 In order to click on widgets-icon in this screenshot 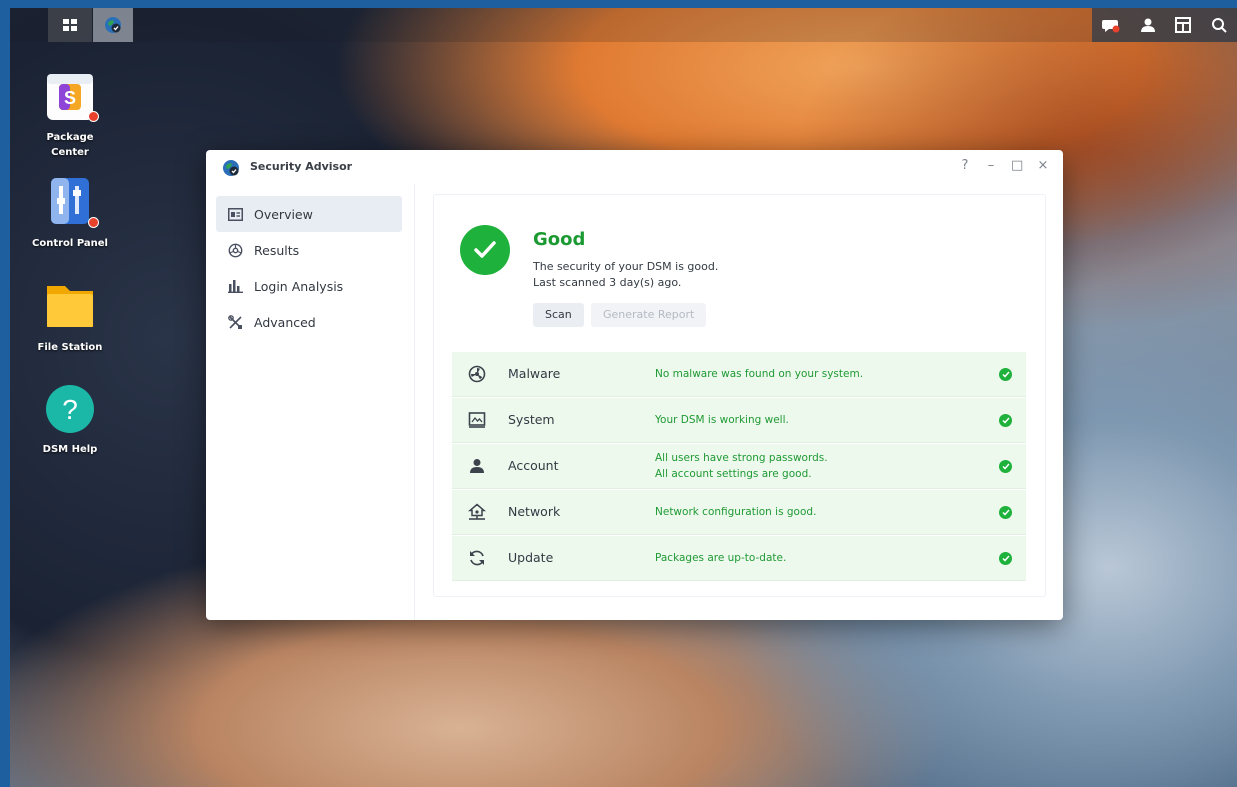, I will do `click(1183, 25)`.